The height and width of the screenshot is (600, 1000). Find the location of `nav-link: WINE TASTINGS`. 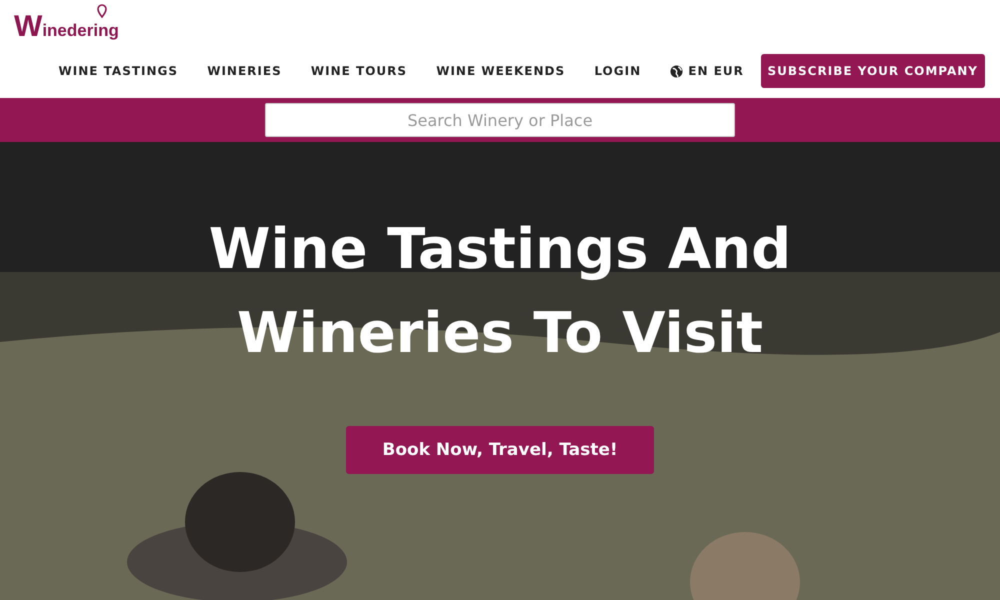

nav-link: WINE TASTINGS is located at coordinates (118, 71).